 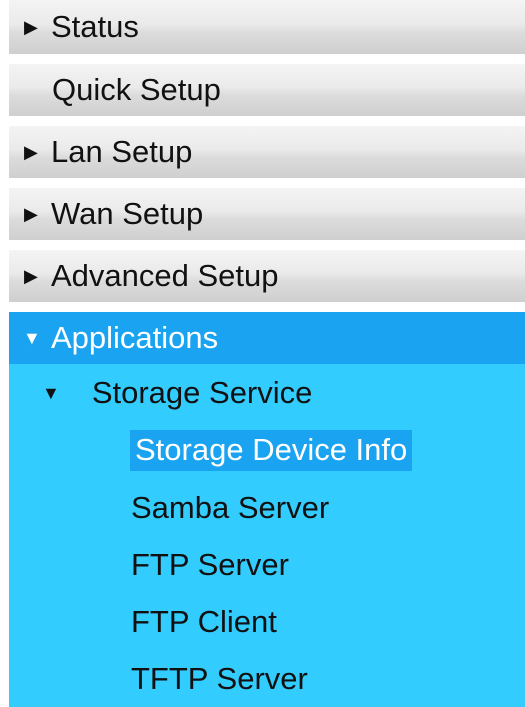 I want to click on submenu-item-samba-server: Samba Server, so click(x=267, y=507).